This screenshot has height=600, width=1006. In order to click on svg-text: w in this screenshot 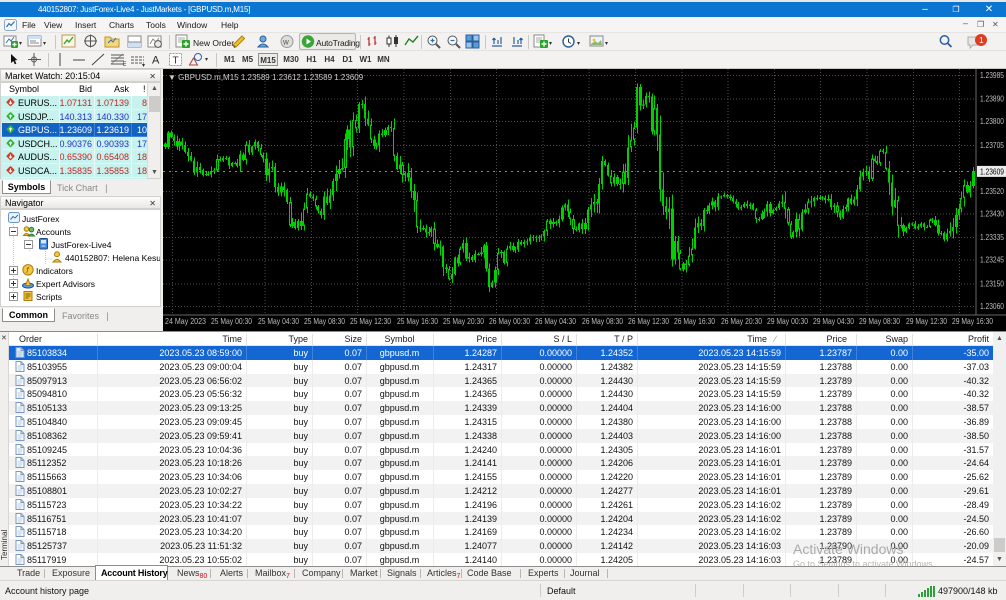, I will do `click(285, 42)`.